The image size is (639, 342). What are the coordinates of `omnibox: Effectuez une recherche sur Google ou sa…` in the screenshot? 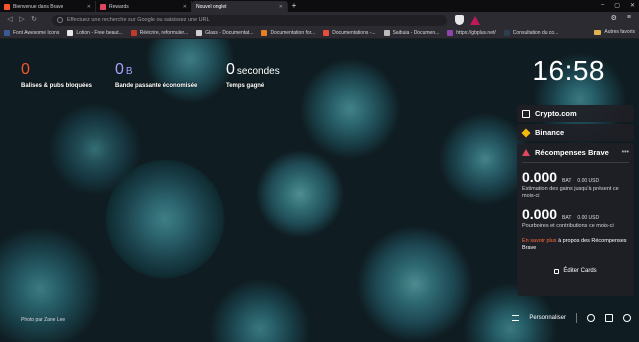 It's located at (249, 20).